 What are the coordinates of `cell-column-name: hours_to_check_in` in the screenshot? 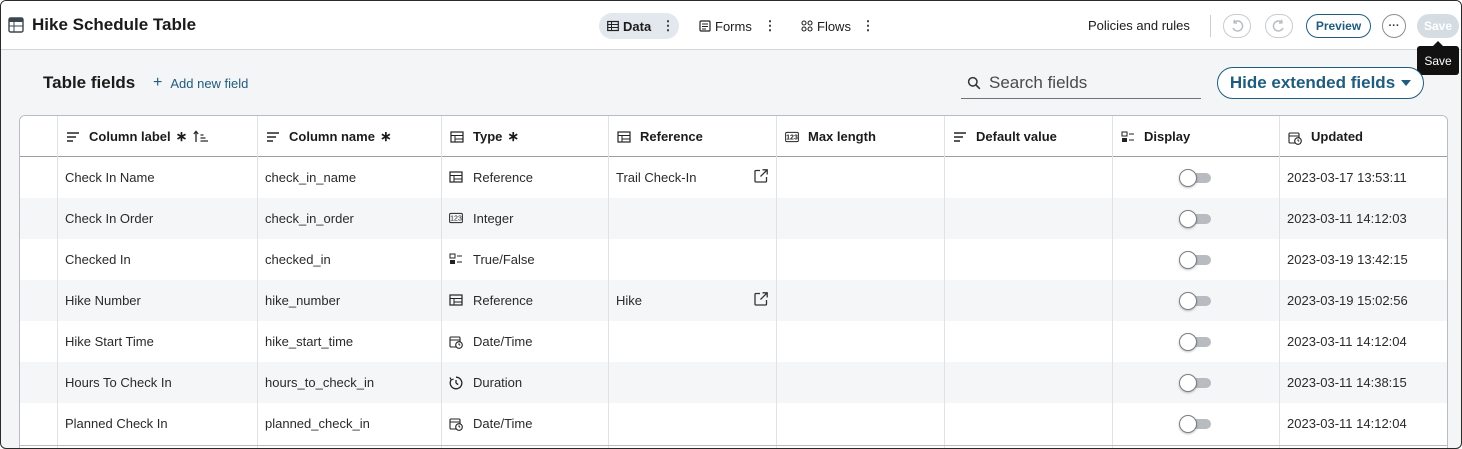 It's located at (319, 382).